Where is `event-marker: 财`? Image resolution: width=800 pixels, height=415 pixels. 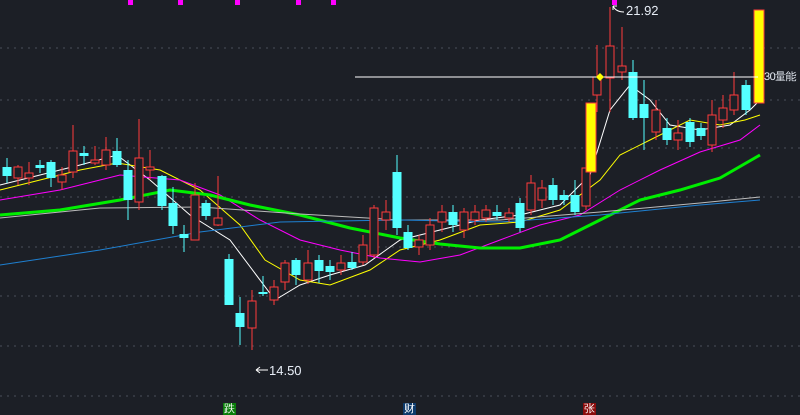 event-marker: 财 is located at coordinates (409, 409).